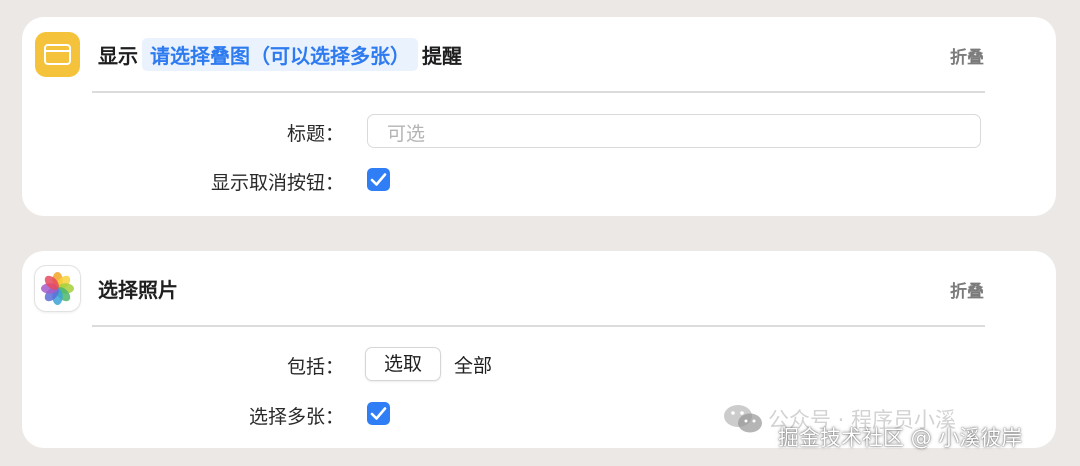  What do you see at coordinates (57, 288) in the screenshot?
I see `photos-app-icon` at bounding box center [57, 288].